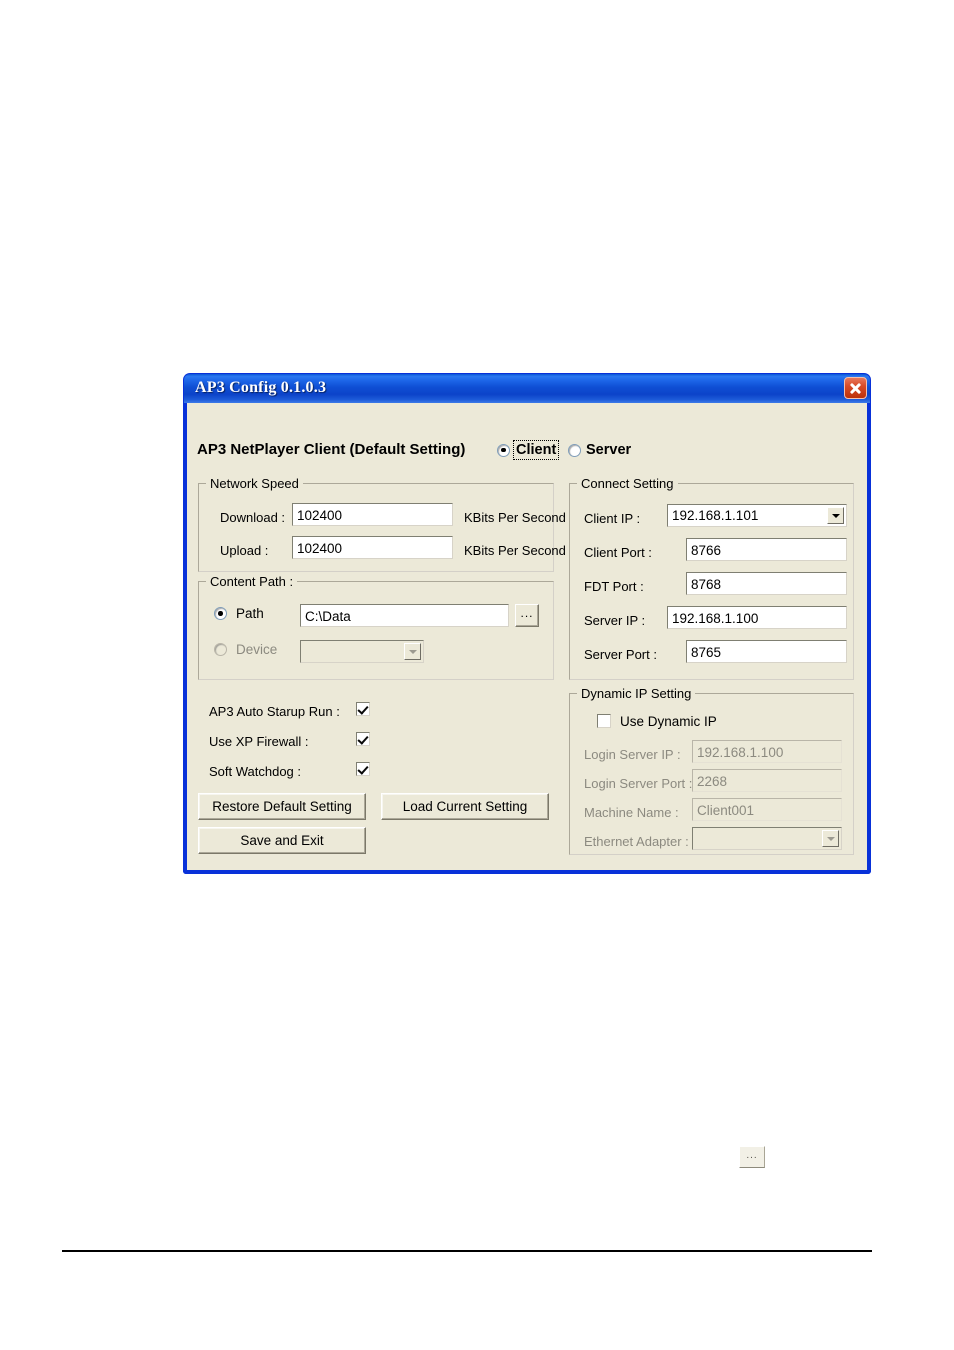 The height and width of the screenshot is (1350, 954). Describe the element at coordinates (254, 483) in the screenshot. I see `group-network-speed-legend: Network Speed` at that location.